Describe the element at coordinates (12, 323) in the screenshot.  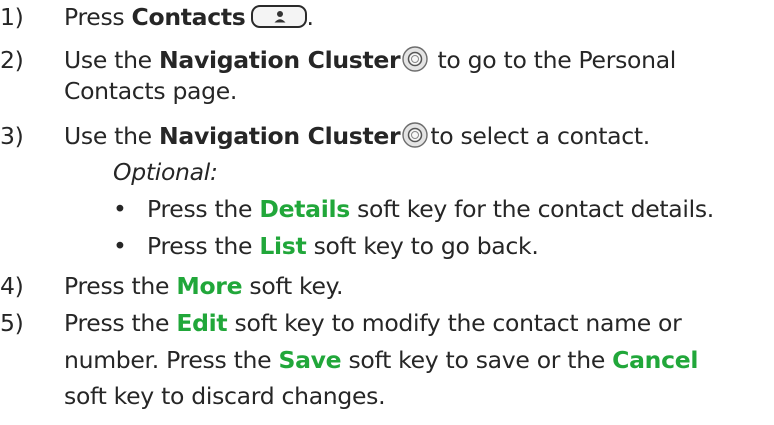
I see `step-number: 5)` at that location.